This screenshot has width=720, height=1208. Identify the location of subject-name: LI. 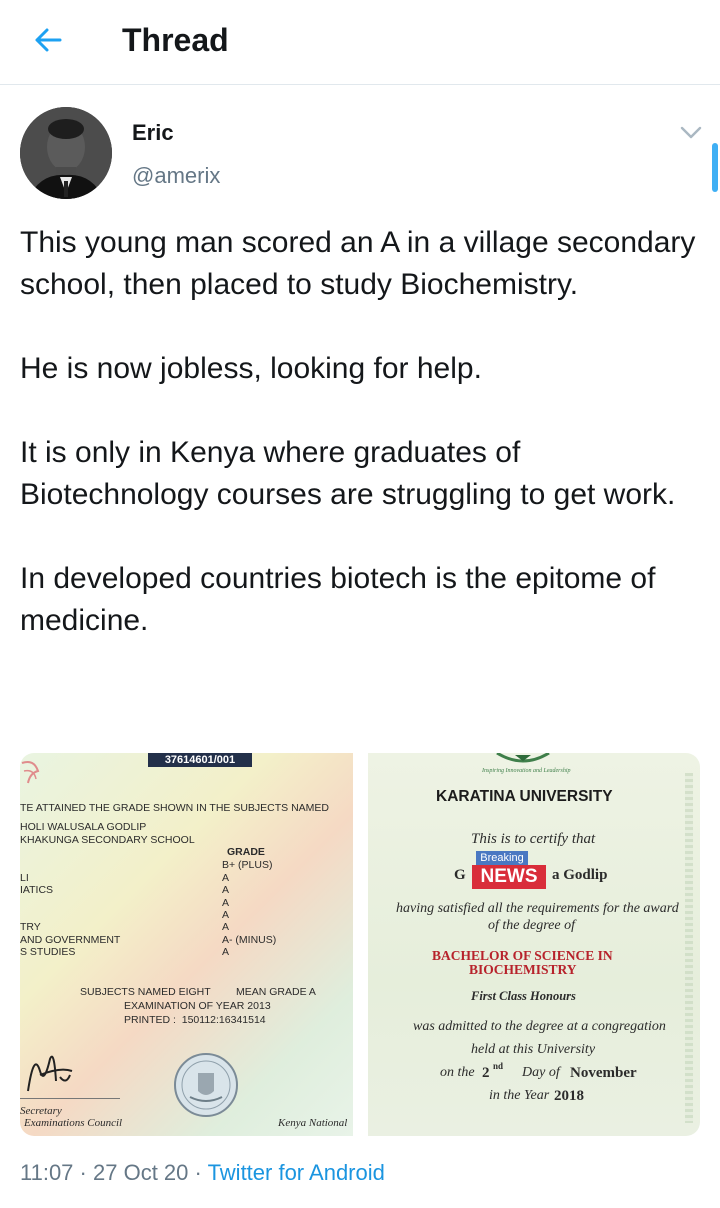
(24, 878).